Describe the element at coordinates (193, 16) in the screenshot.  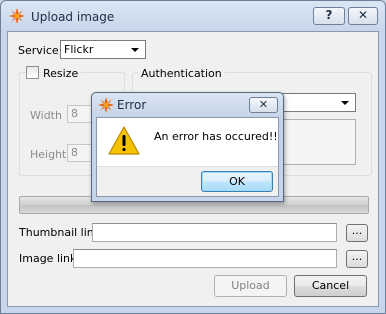
I see `title-bar: Upload image ? ✕` at that location.